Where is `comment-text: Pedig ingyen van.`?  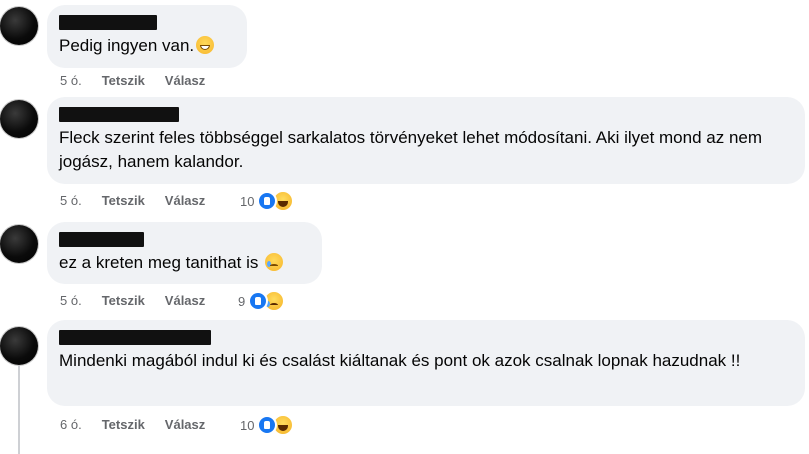
comment-text: Pedig ingyen van. is located at coordinates (127, 45).